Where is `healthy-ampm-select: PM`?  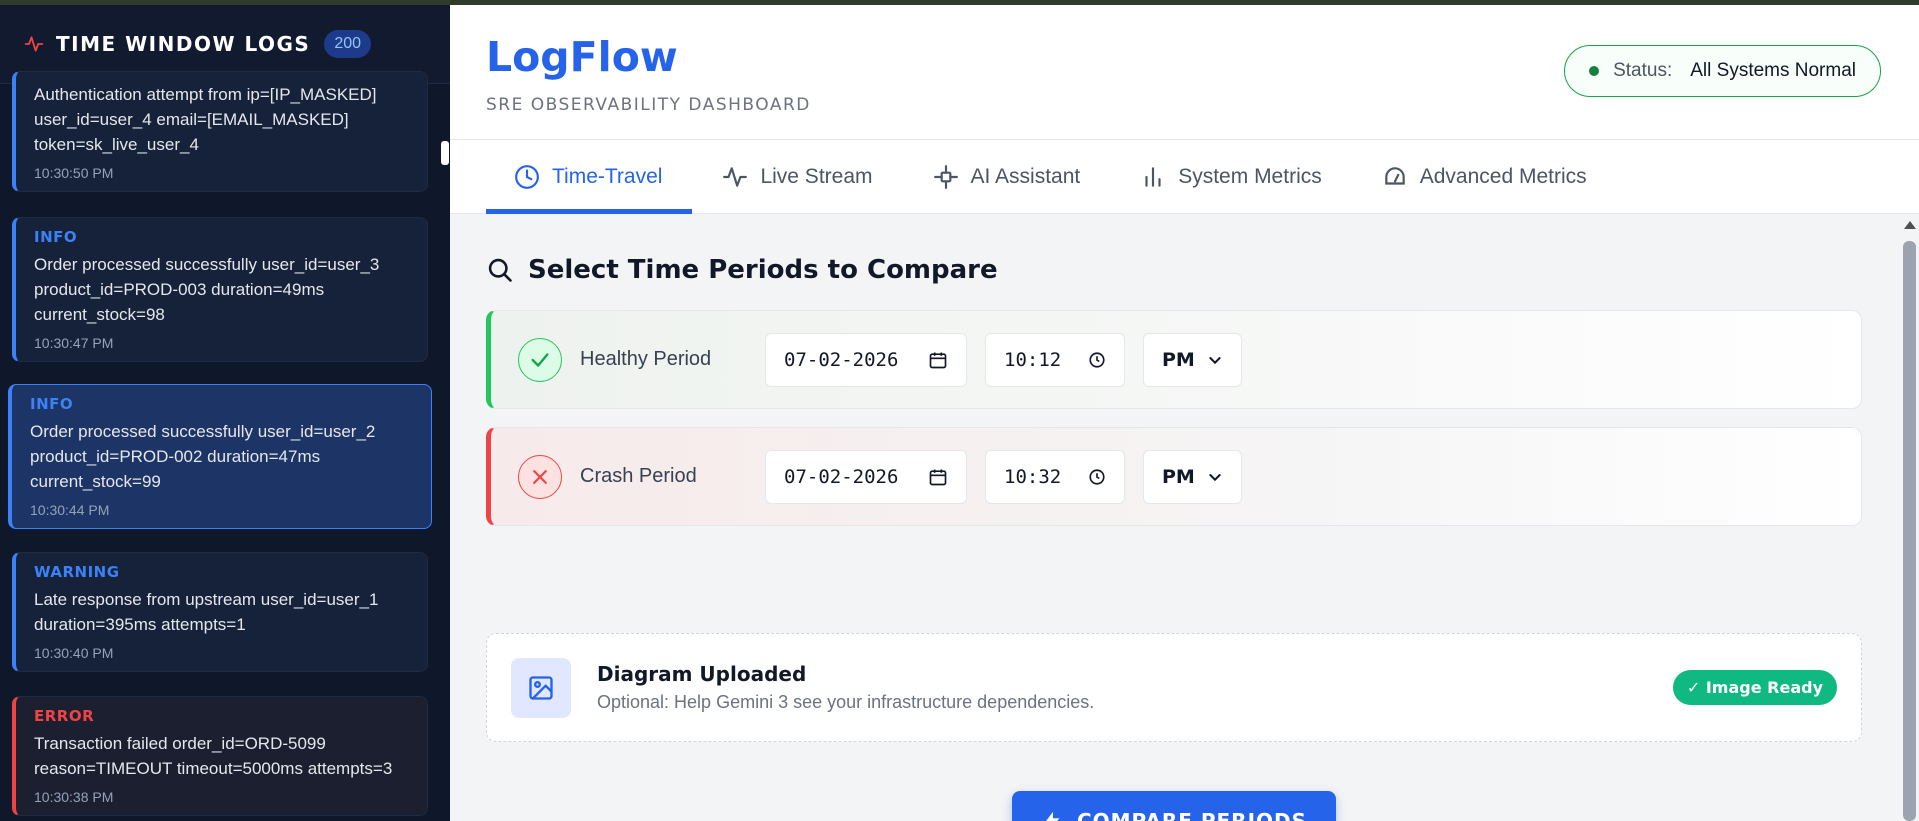 healthy-ampm-select: PM is located at coordinates (1192, 359).